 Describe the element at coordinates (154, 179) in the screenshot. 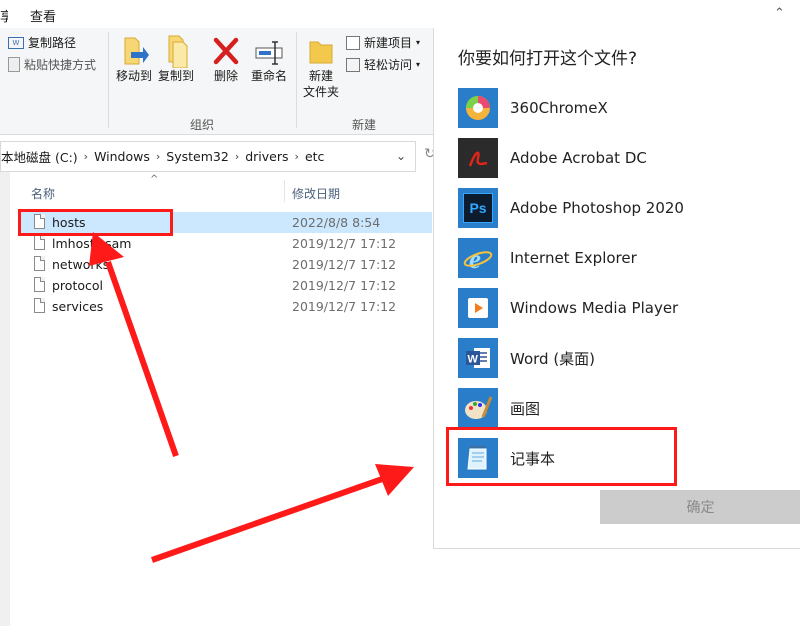

I see `sort-ascending-icon: ^` at that location.